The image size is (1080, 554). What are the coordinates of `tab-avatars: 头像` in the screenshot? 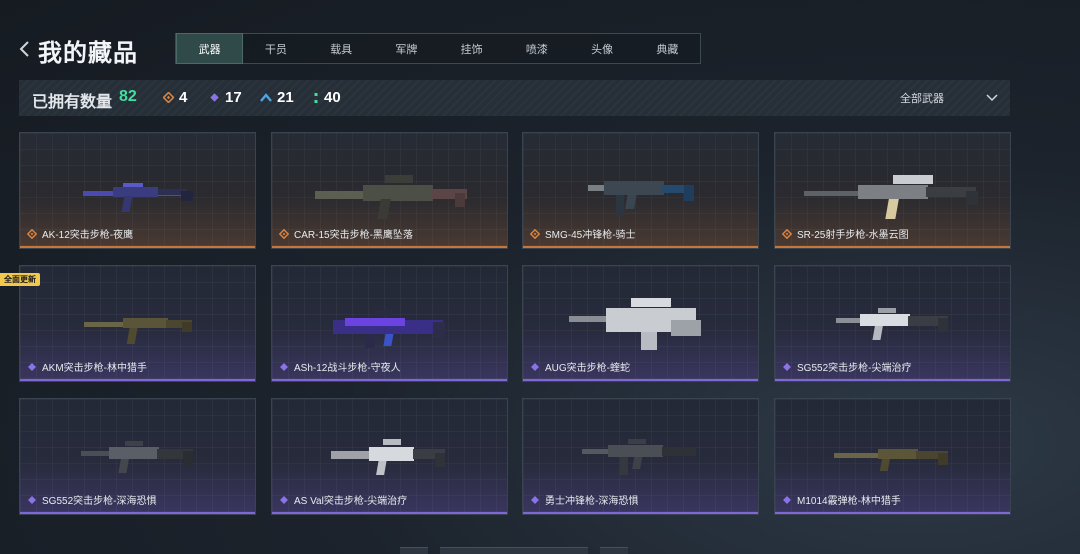 It's located at (602, 48).